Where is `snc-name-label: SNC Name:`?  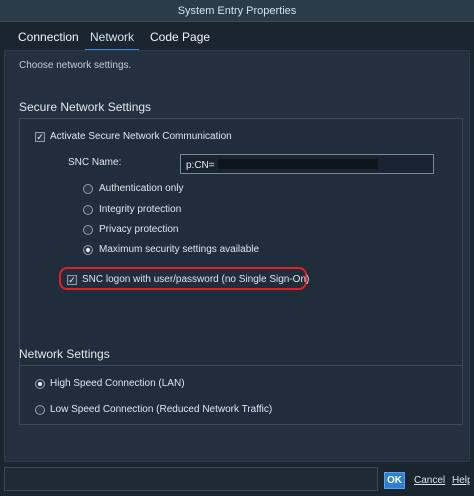 snc-name-label: SNC Name: is located at coordinates (95, 162).